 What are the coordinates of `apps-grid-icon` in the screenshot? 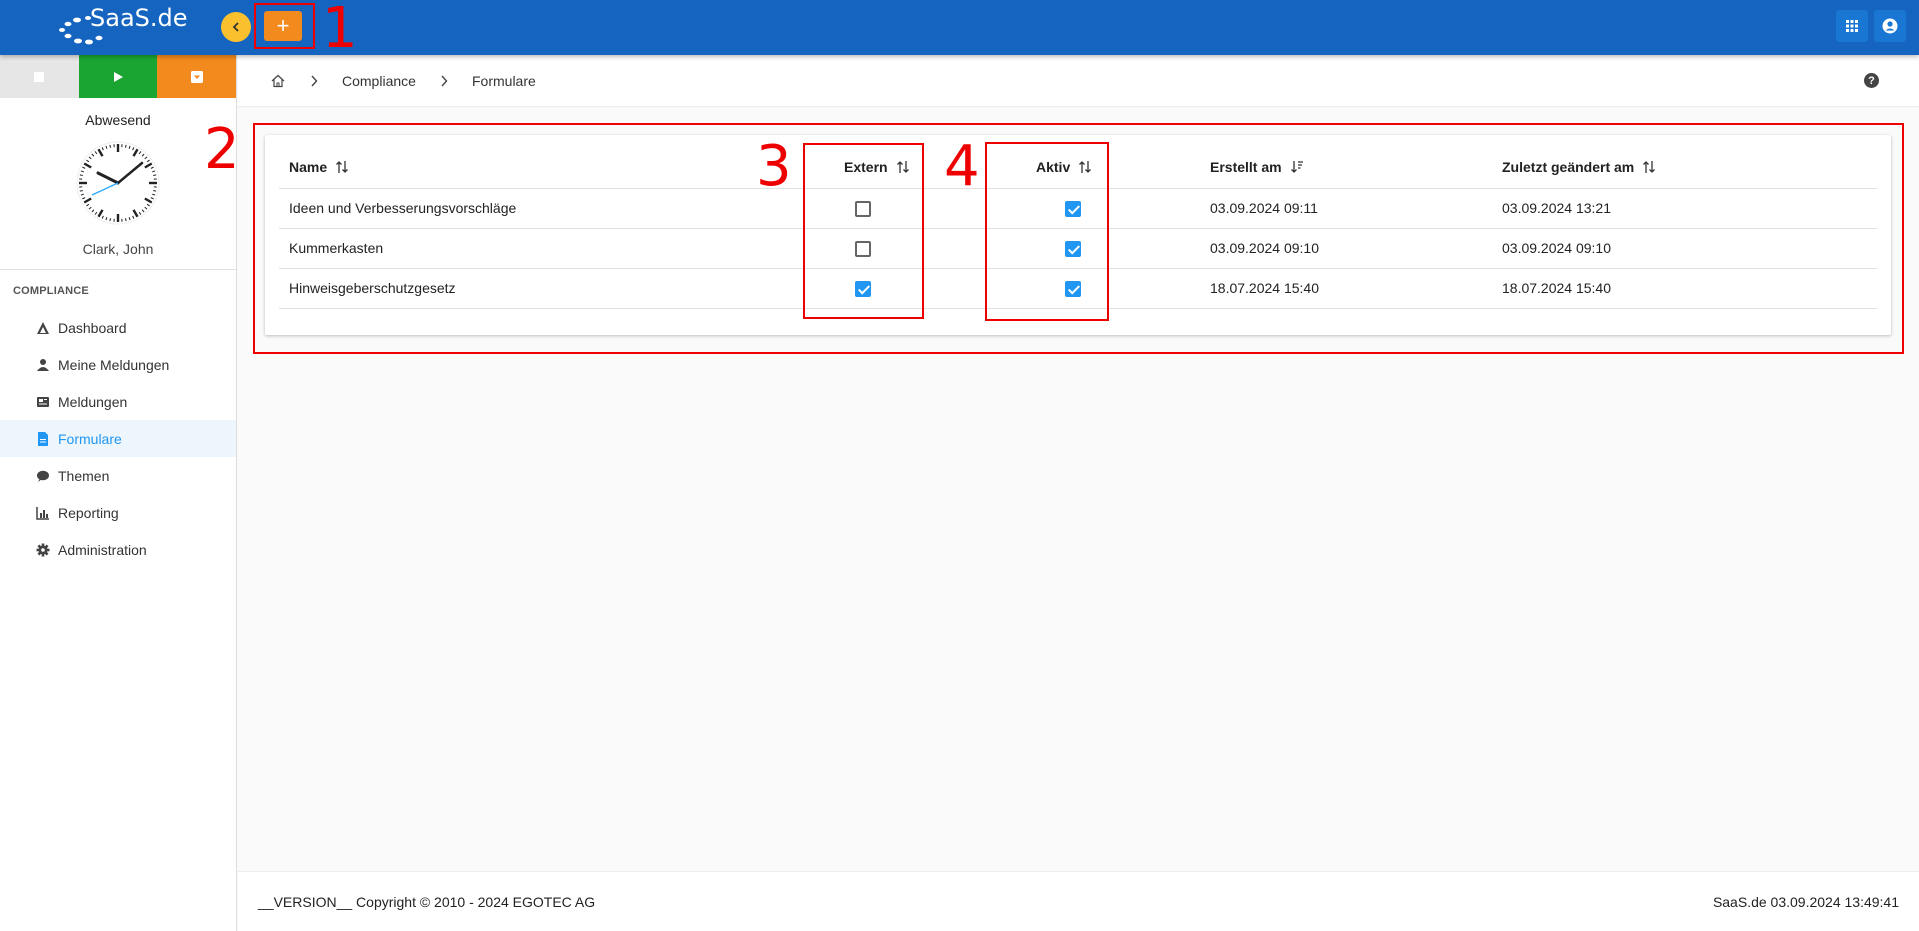 It's located at (1852, 26).